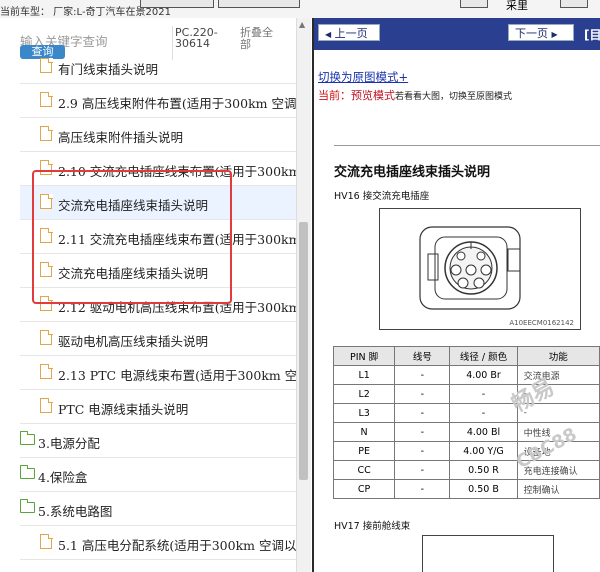 This screenshot has width=600, height=572. What do you see at coordinates (558, 470) in the screenshot?
I see `table-cell: 充电连接确认` at bounding box center [558, 470].